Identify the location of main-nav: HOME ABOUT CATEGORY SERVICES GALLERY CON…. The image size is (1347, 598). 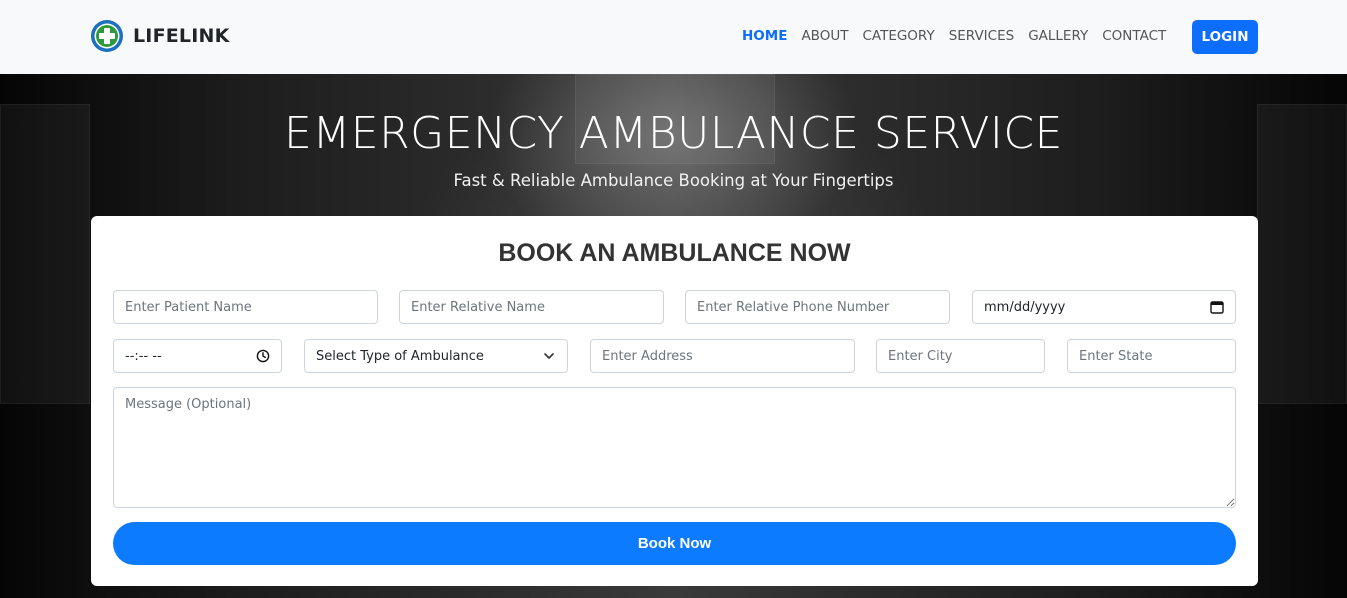
(954, 36).